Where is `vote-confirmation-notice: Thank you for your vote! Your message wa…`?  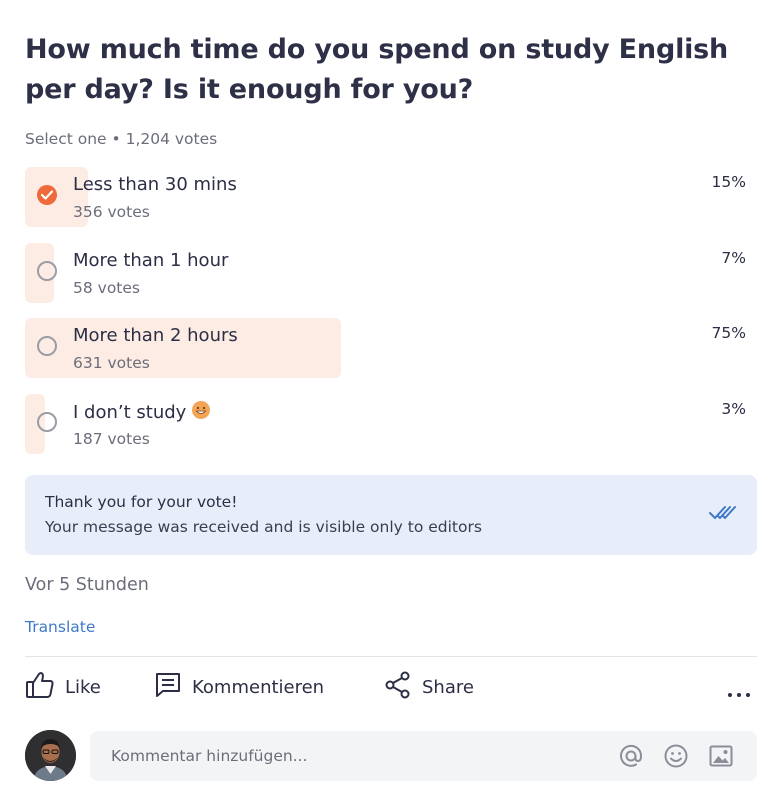
vote-confirmation-notice: Thank you for your vote! Your message wa… is located at coordinates (391, 515).